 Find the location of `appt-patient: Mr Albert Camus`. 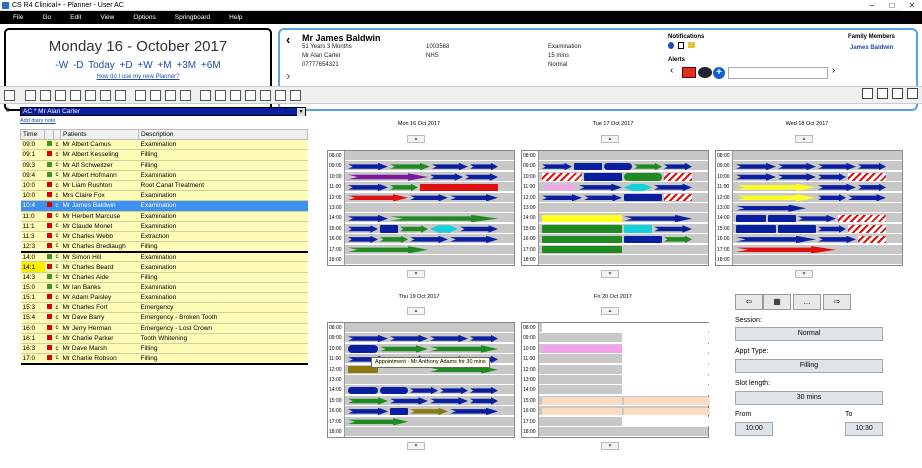

appt-patient: Mr Albert Camus is located at coordinates (99, 145).